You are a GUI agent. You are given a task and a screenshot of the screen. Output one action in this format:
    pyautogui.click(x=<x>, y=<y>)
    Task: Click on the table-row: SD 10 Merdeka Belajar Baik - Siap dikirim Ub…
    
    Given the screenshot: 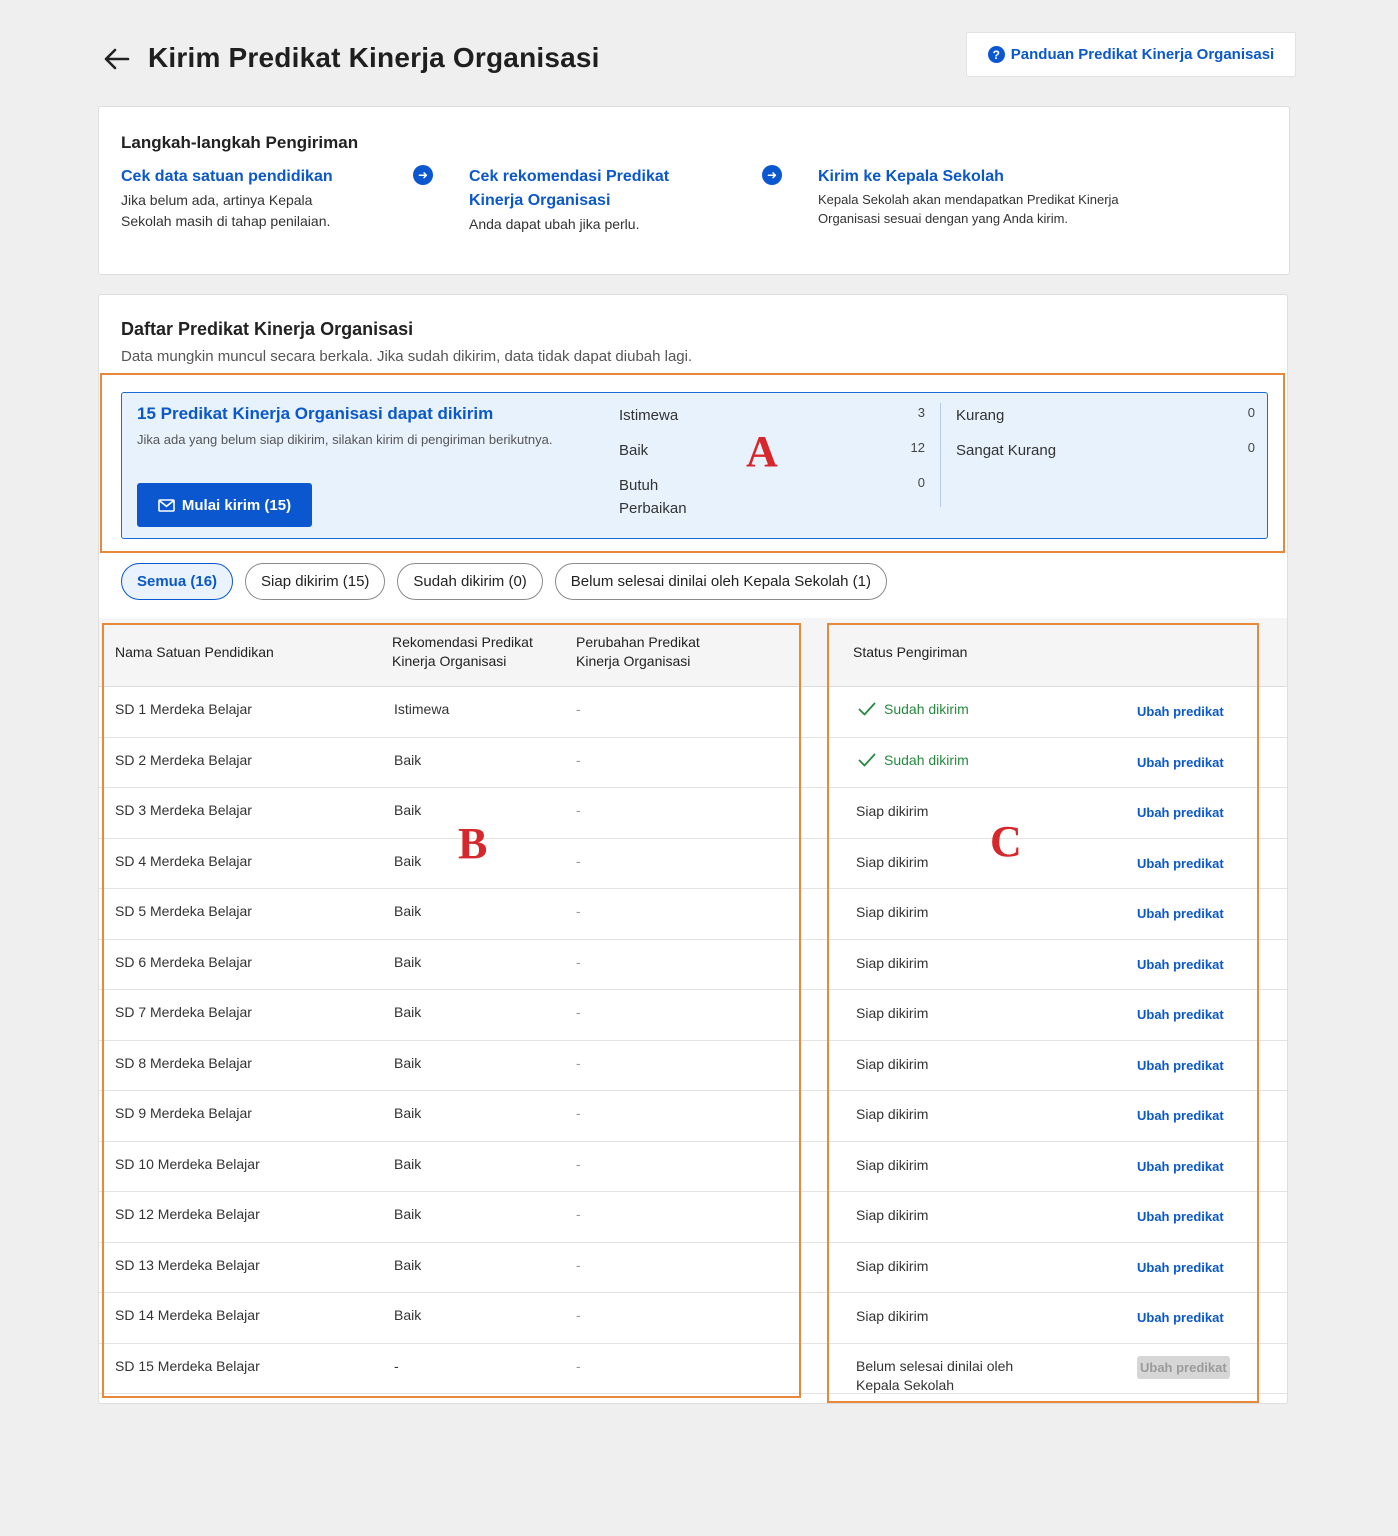 What is the action you would take?
    pyautogui.click(x=693, y=1166)
    